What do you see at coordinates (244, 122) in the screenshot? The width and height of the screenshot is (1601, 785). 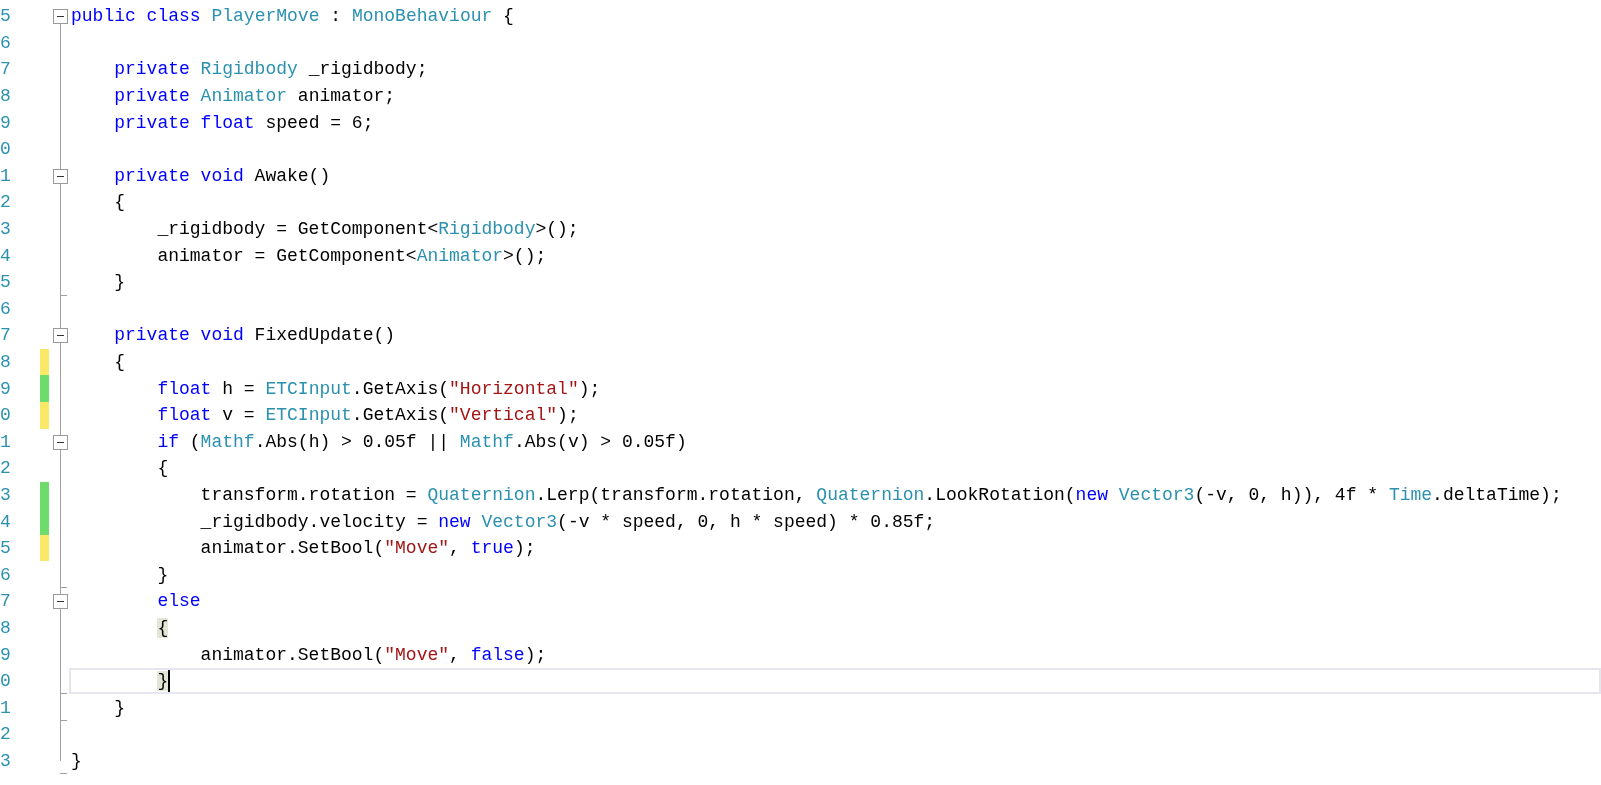 I see `code-line: private float speed = 6;` at bounding box center [244, 122].